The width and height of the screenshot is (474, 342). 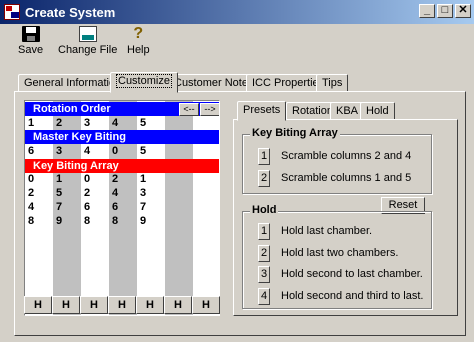 I want to click on change-file-label: Change File, so click(x=88, y=50).